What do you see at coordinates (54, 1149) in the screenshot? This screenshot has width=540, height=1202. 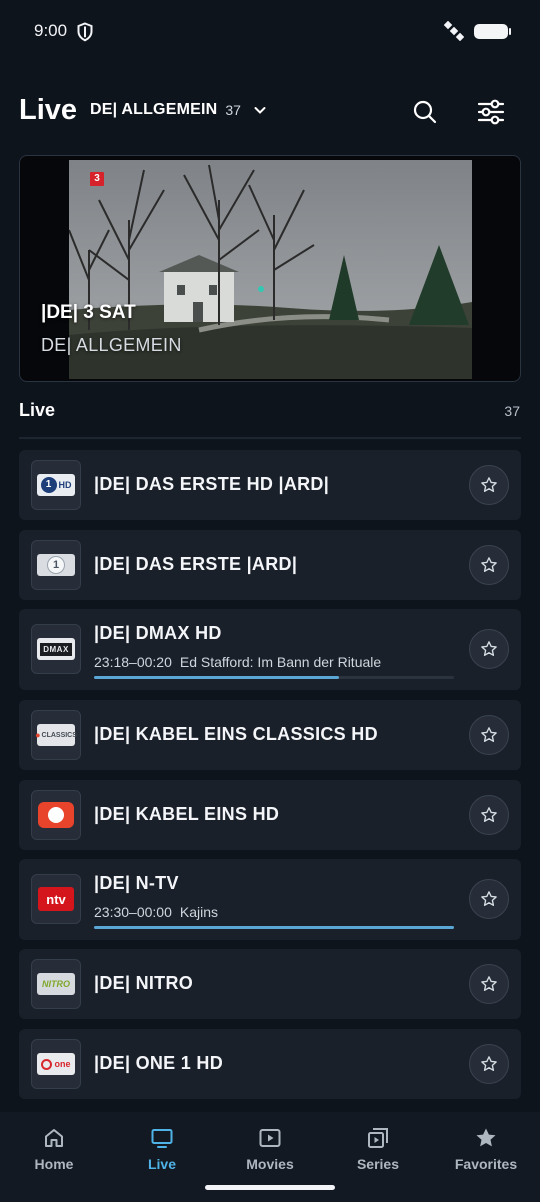 I see `nav-home: Home` at bounding box center [54, 1149].